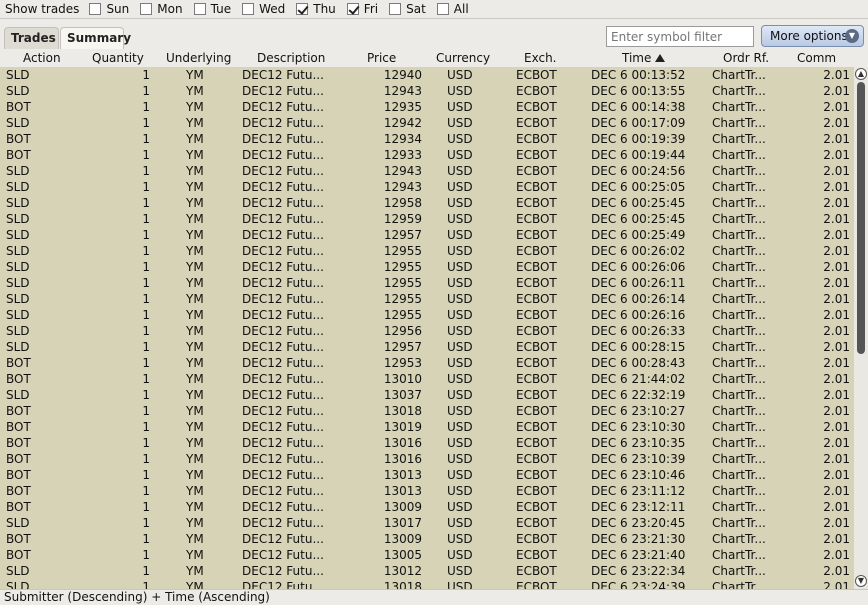 This screenshot has height=605, width=868. What do you see at coordinates (402, 299) in the screenshot?
I see `price-cell: 12955` at bounding box center [402, 299].